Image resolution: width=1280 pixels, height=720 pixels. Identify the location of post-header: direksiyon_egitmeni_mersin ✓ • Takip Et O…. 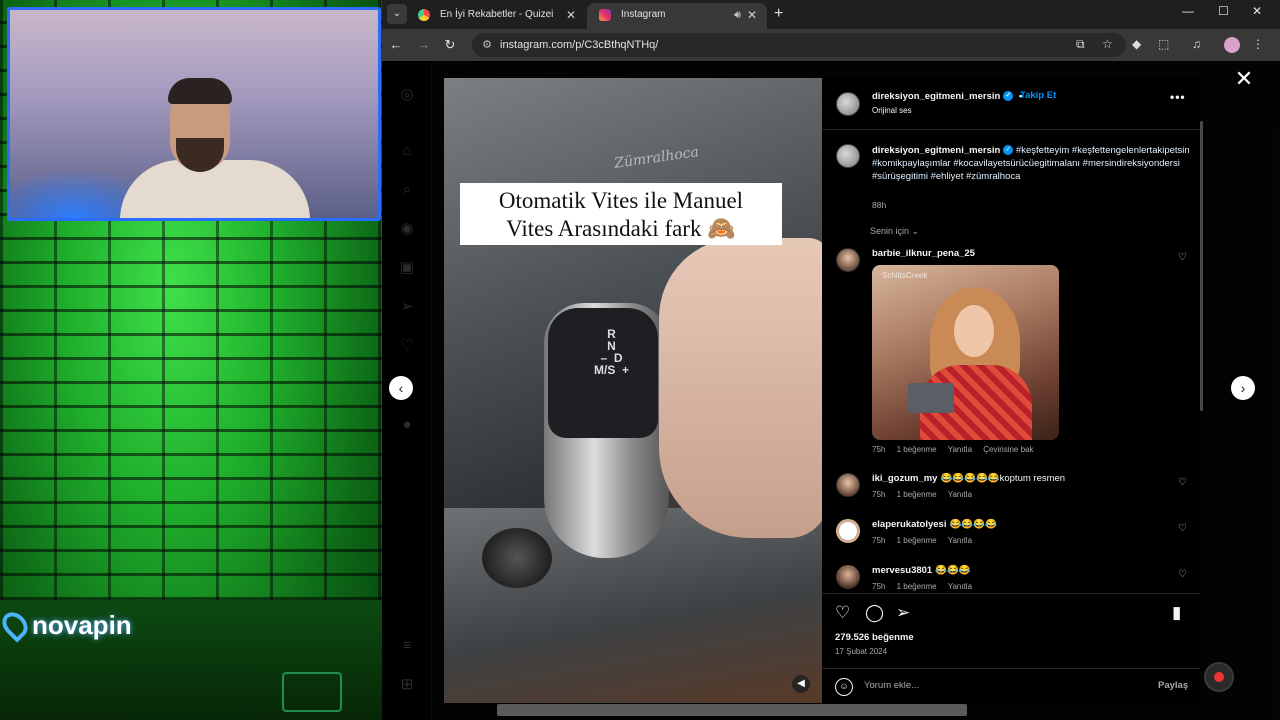
(1011, 104).